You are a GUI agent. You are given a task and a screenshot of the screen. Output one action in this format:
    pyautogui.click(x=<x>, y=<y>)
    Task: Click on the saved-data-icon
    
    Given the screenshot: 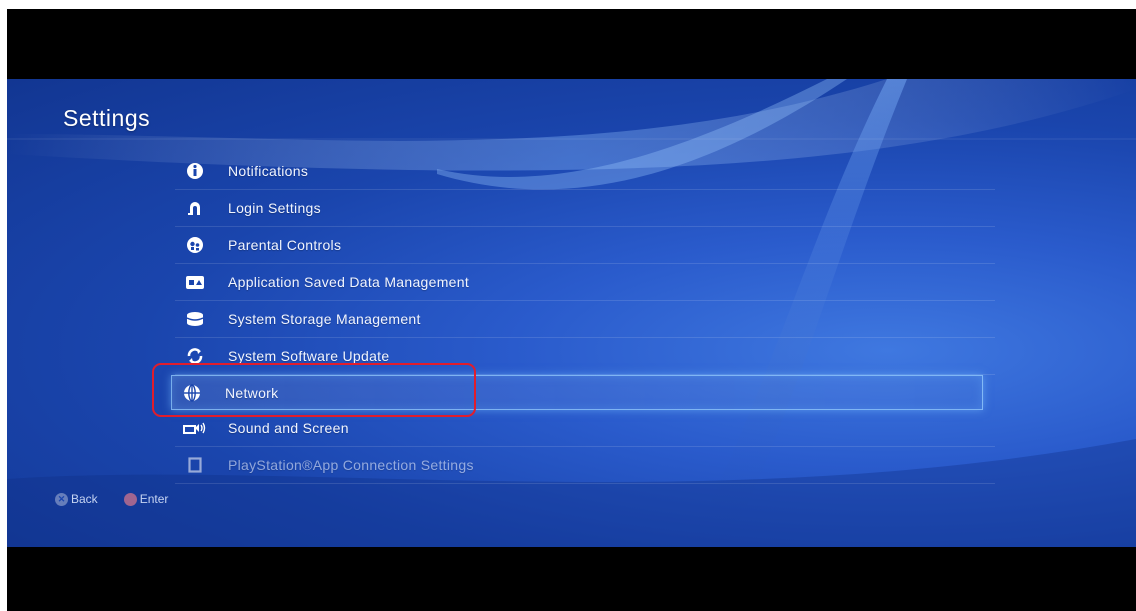 What is the action you would take?
    pyautogui.click(x=195, y=282)
    